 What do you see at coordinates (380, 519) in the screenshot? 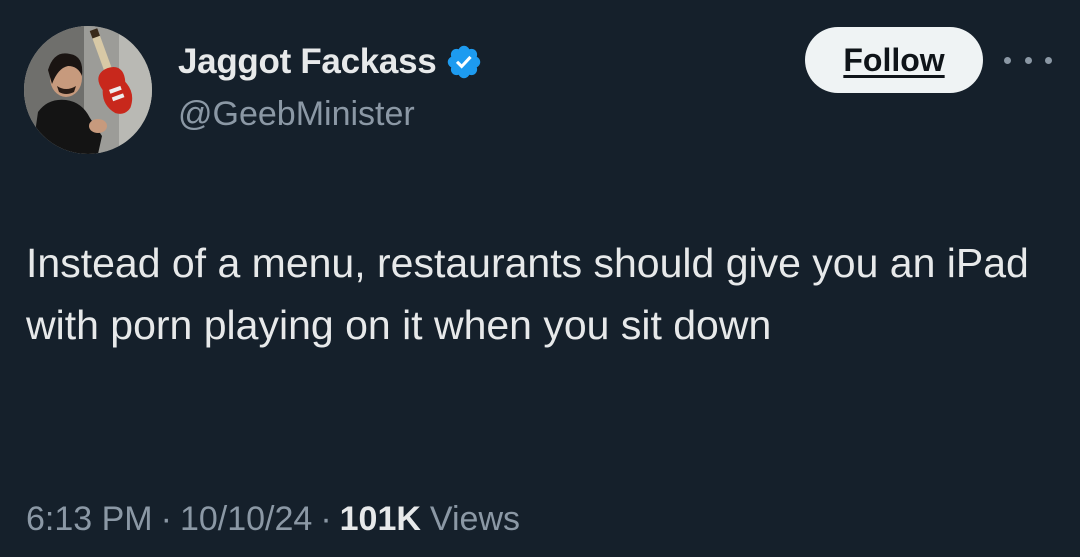
I see `views-count: 101K` at bounding box center [380, 519].